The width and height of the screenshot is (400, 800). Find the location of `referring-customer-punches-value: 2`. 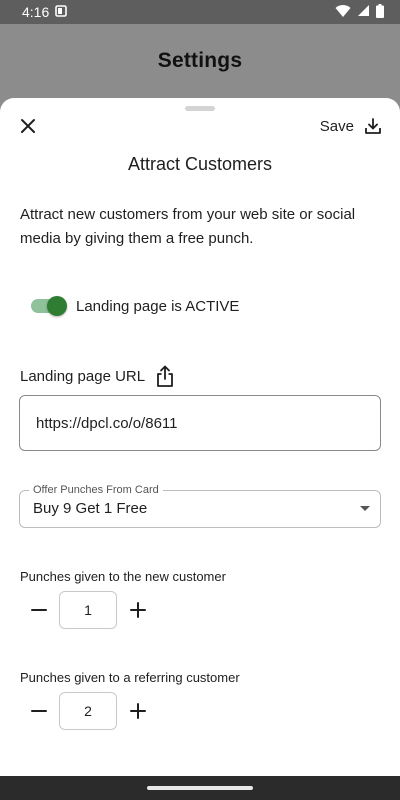

referring-customer-punches-value: 2 is located at coordinates (88, 711).